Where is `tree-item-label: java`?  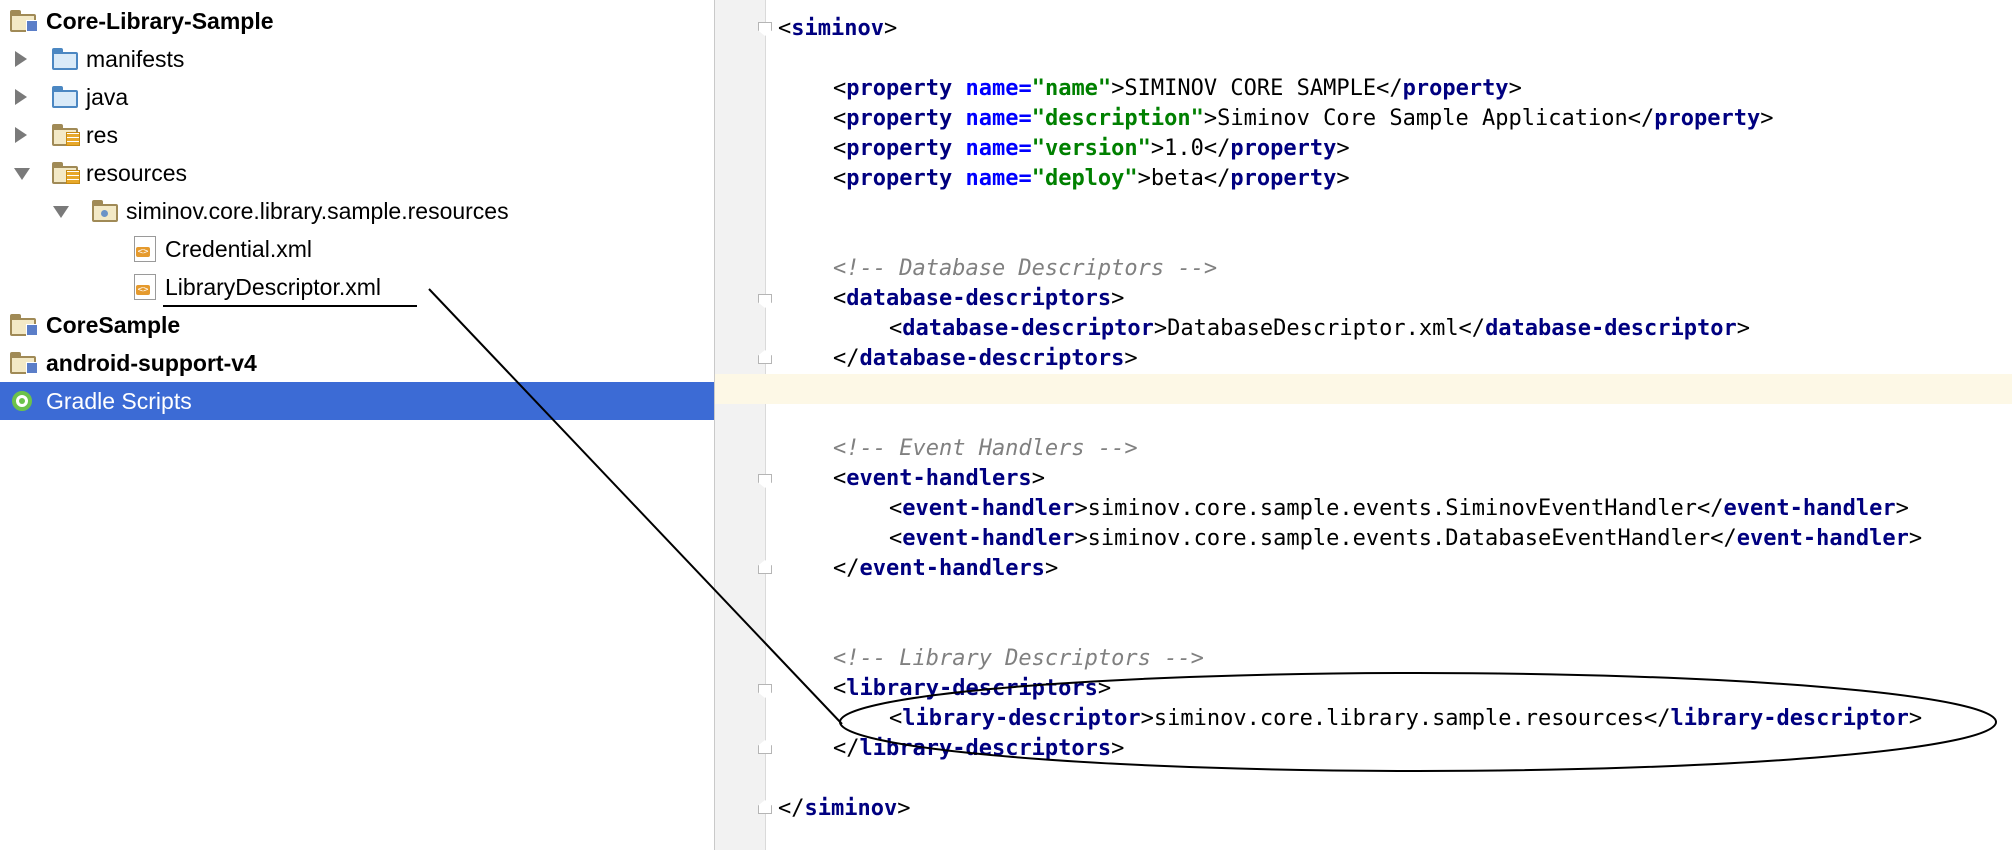
tree-item-label: java is located at coordinates (107, 96).